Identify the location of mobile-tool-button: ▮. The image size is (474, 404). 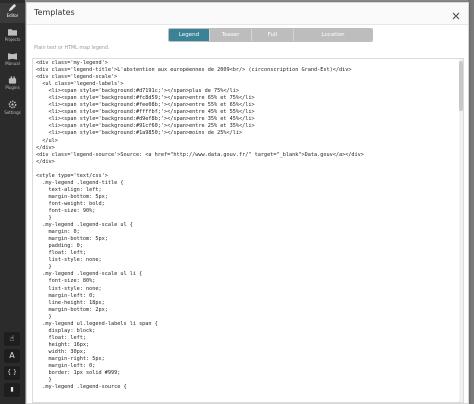
(12, 390).